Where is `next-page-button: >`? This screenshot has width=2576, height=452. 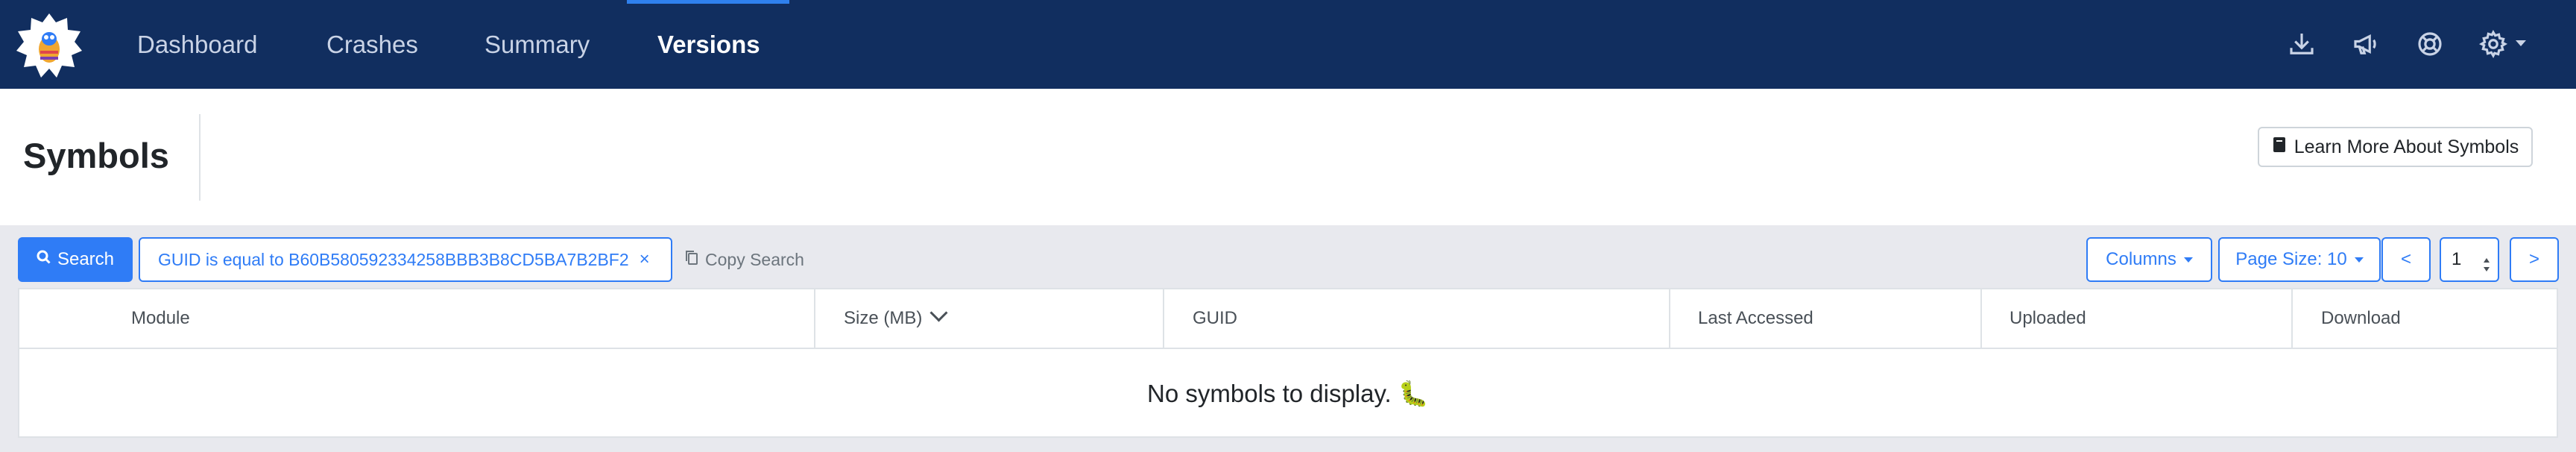 next-page-button: > is located at coordinates (2534, 259).